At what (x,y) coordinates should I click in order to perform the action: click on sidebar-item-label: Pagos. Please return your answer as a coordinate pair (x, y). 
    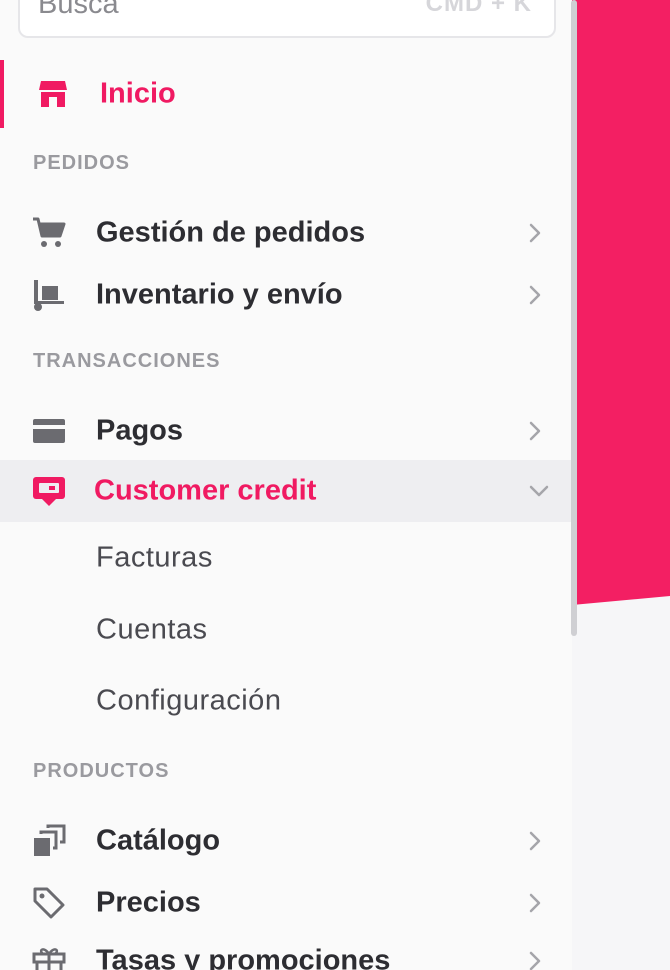
    Looking at the image, I should click on (140, 430).